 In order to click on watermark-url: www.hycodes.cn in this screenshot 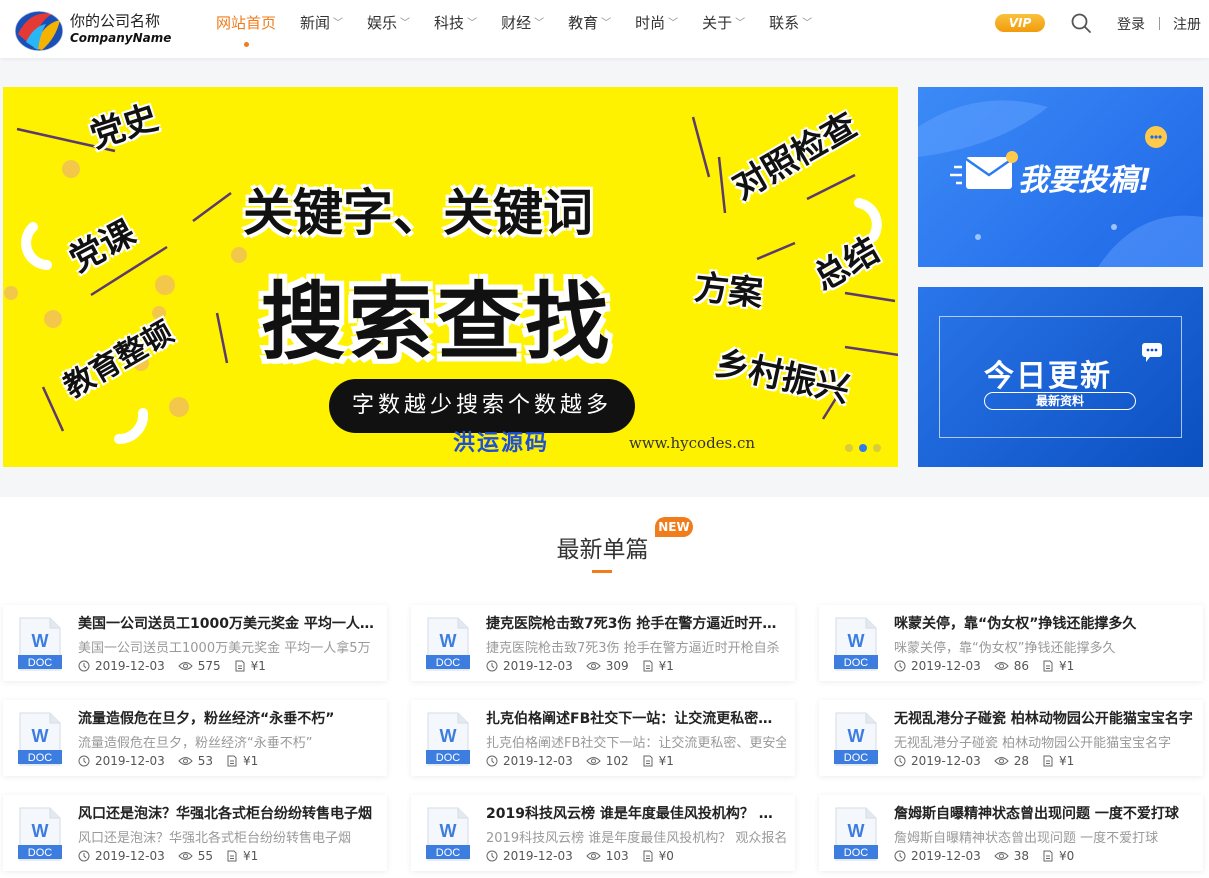, I will do `click(692, 443)`.